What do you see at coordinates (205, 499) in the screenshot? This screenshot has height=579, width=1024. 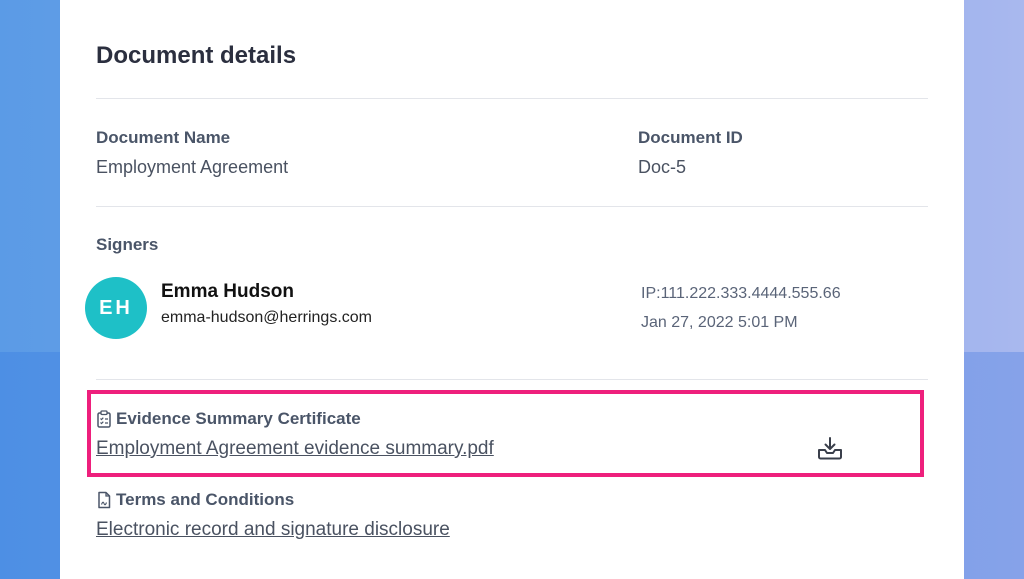 I see `terms-heading-label: Terms and Conditions` at bounding box center [205, 499].